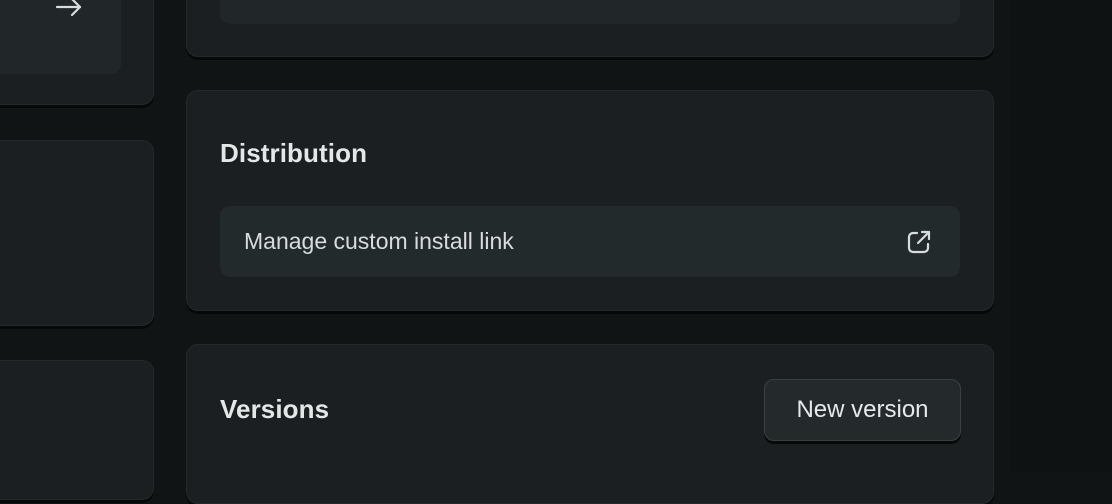  What do you see at coordinates (60, 37) in the screenshot?
I see `left-card-action-tile` at bounding box center [60, 37].